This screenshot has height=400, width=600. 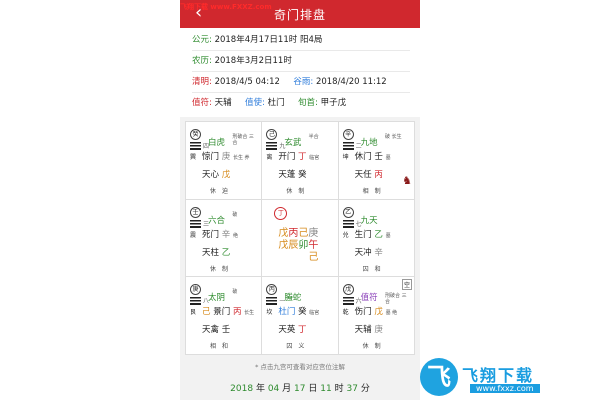 I want to click on center-char: 卯, so click(x=303, y=245).